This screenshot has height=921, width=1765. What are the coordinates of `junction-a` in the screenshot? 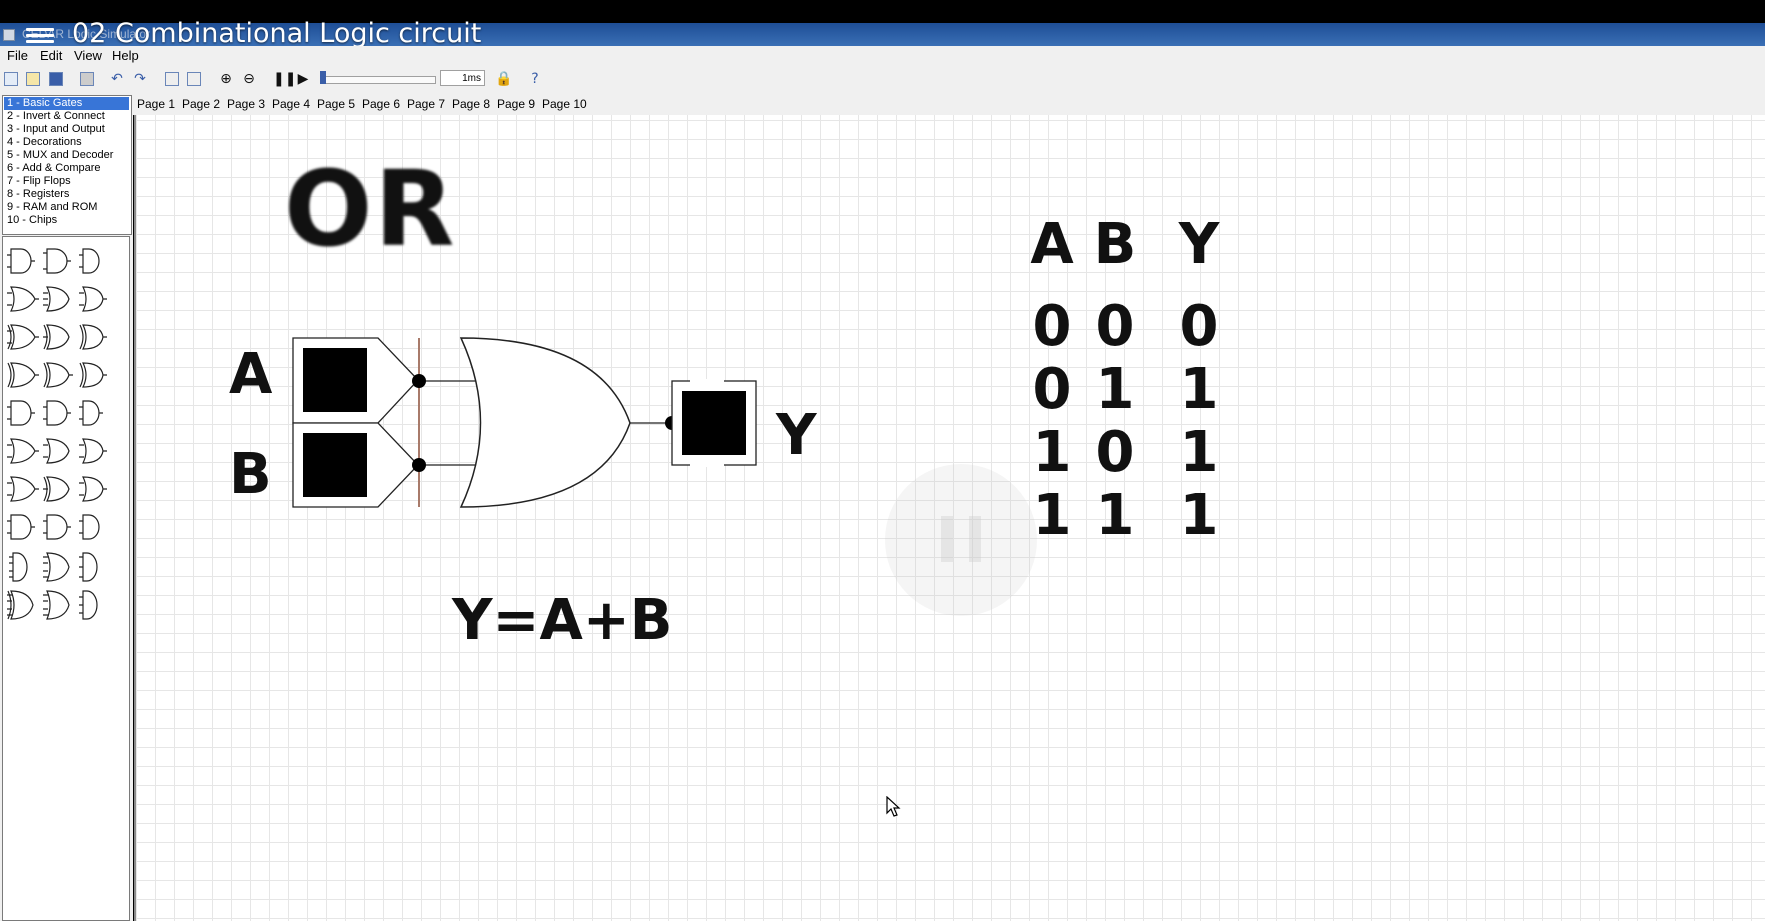 It's located at (419, 381).